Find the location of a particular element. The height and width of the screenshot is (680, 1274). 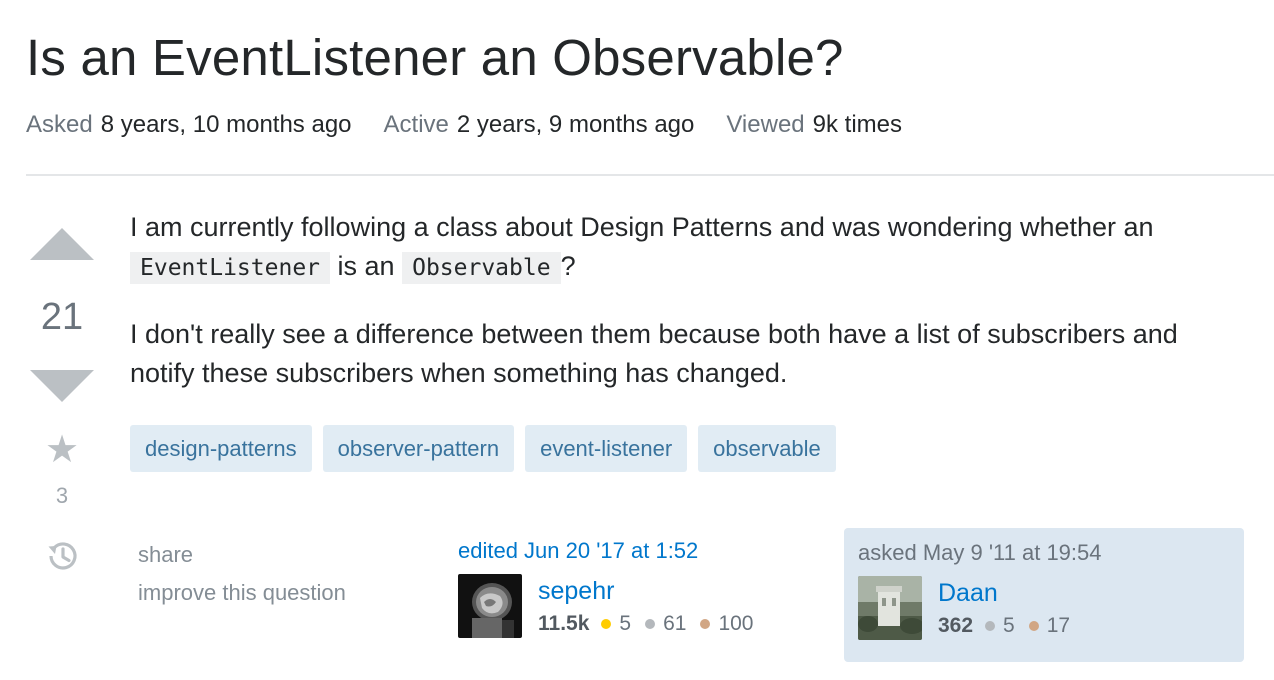

bronze-badge-count: 17 is located at coordinates (1058, 625).